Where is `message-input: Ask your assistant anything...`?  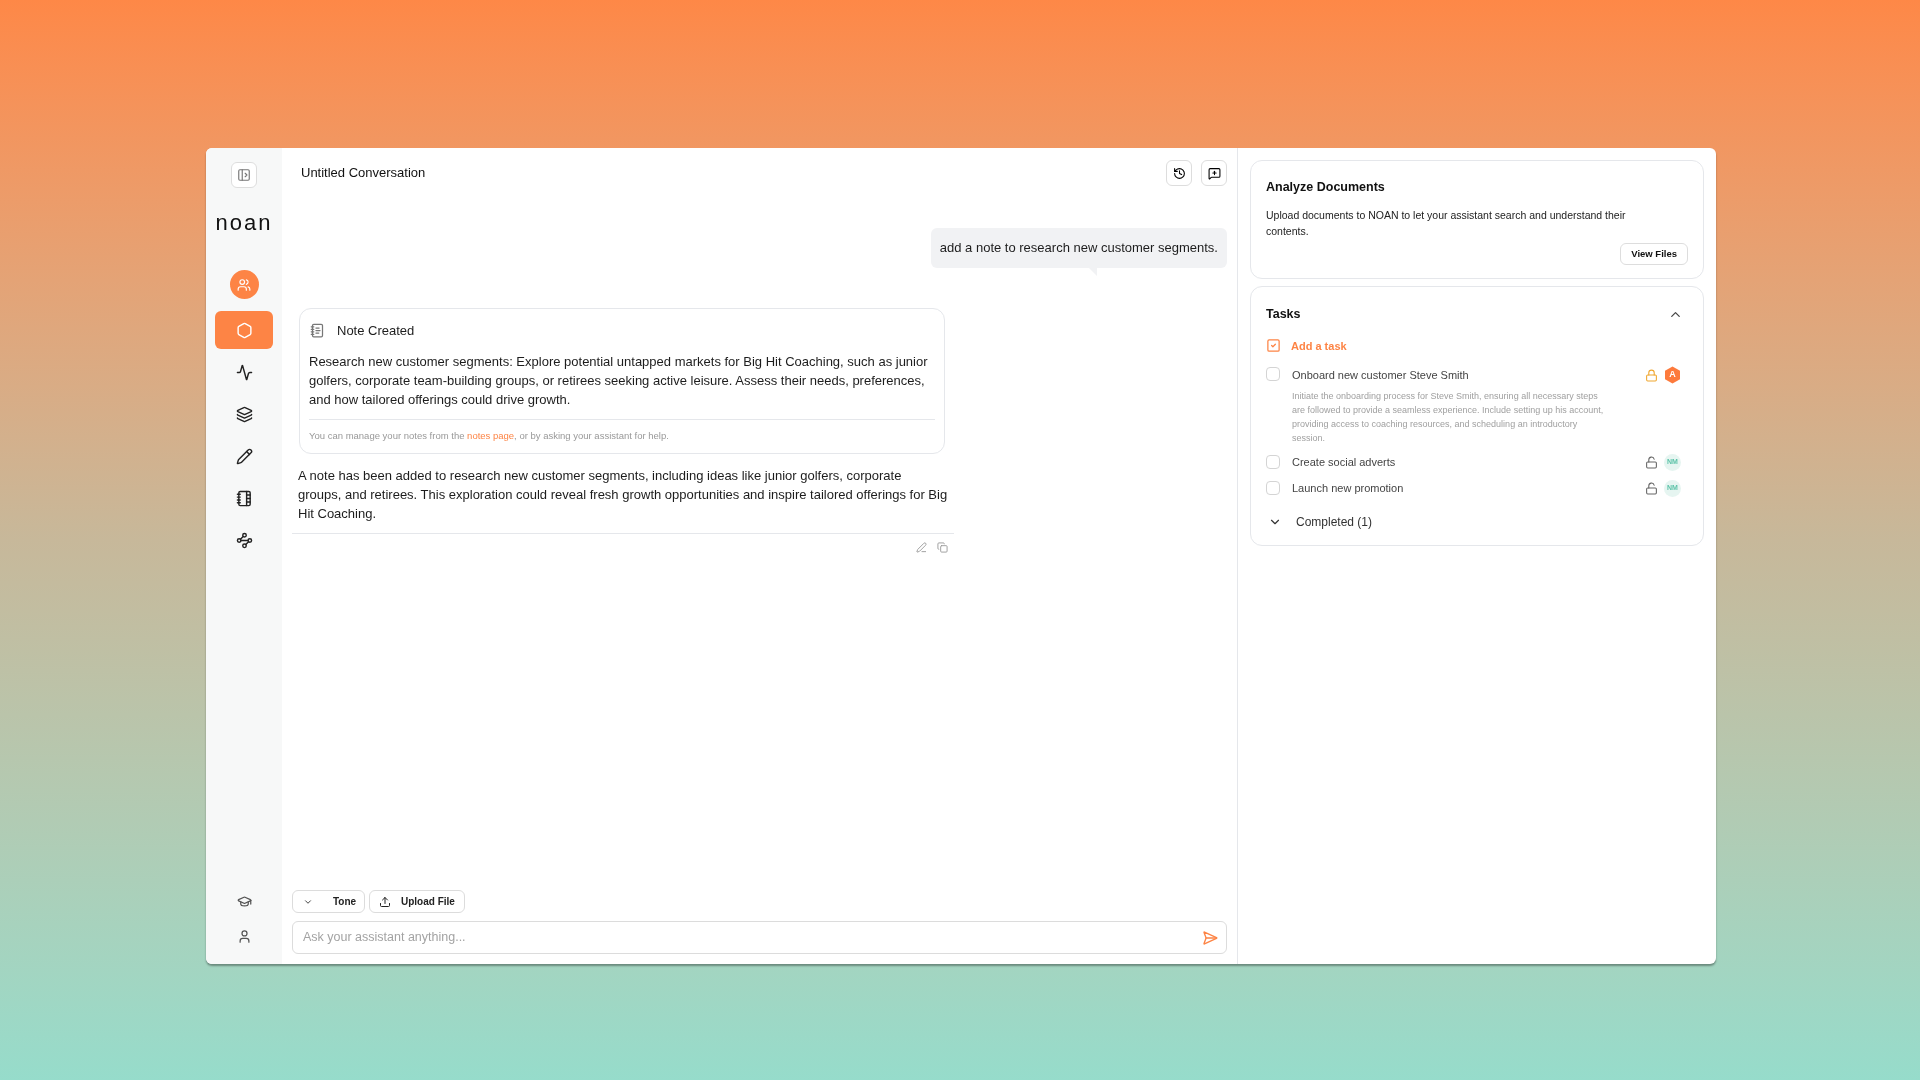 message-input: Ask your assistant anything... is located at coordinates (759, 937).